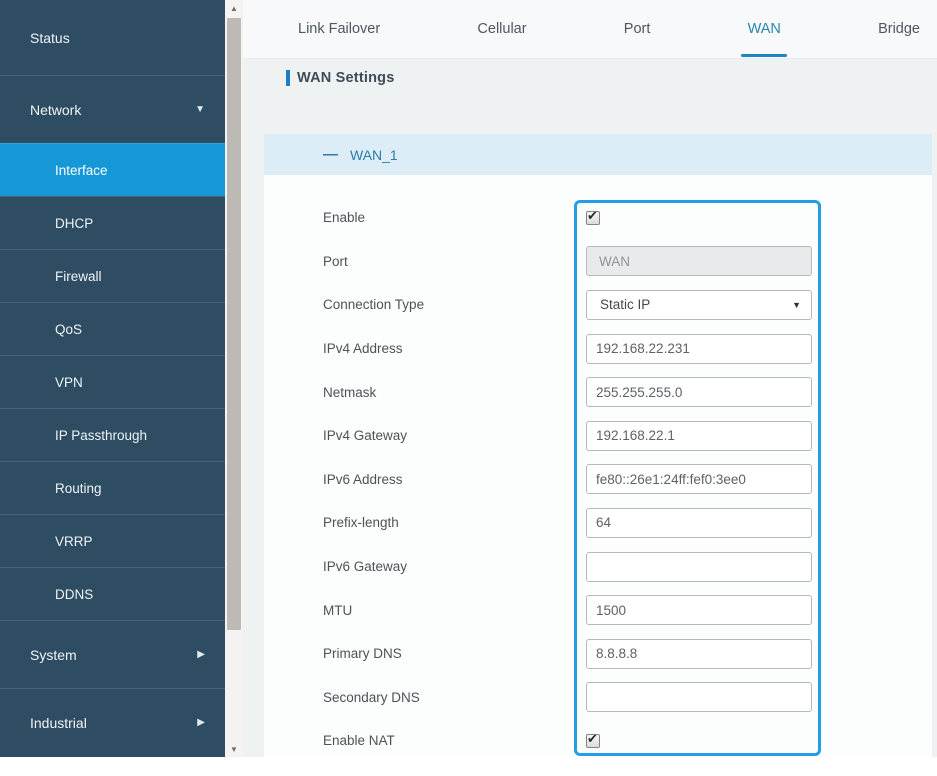 Image resolution: width=937 pixels, height=776 pixels. I want to click on checkmark-icon: ✔, so click(592, 738).